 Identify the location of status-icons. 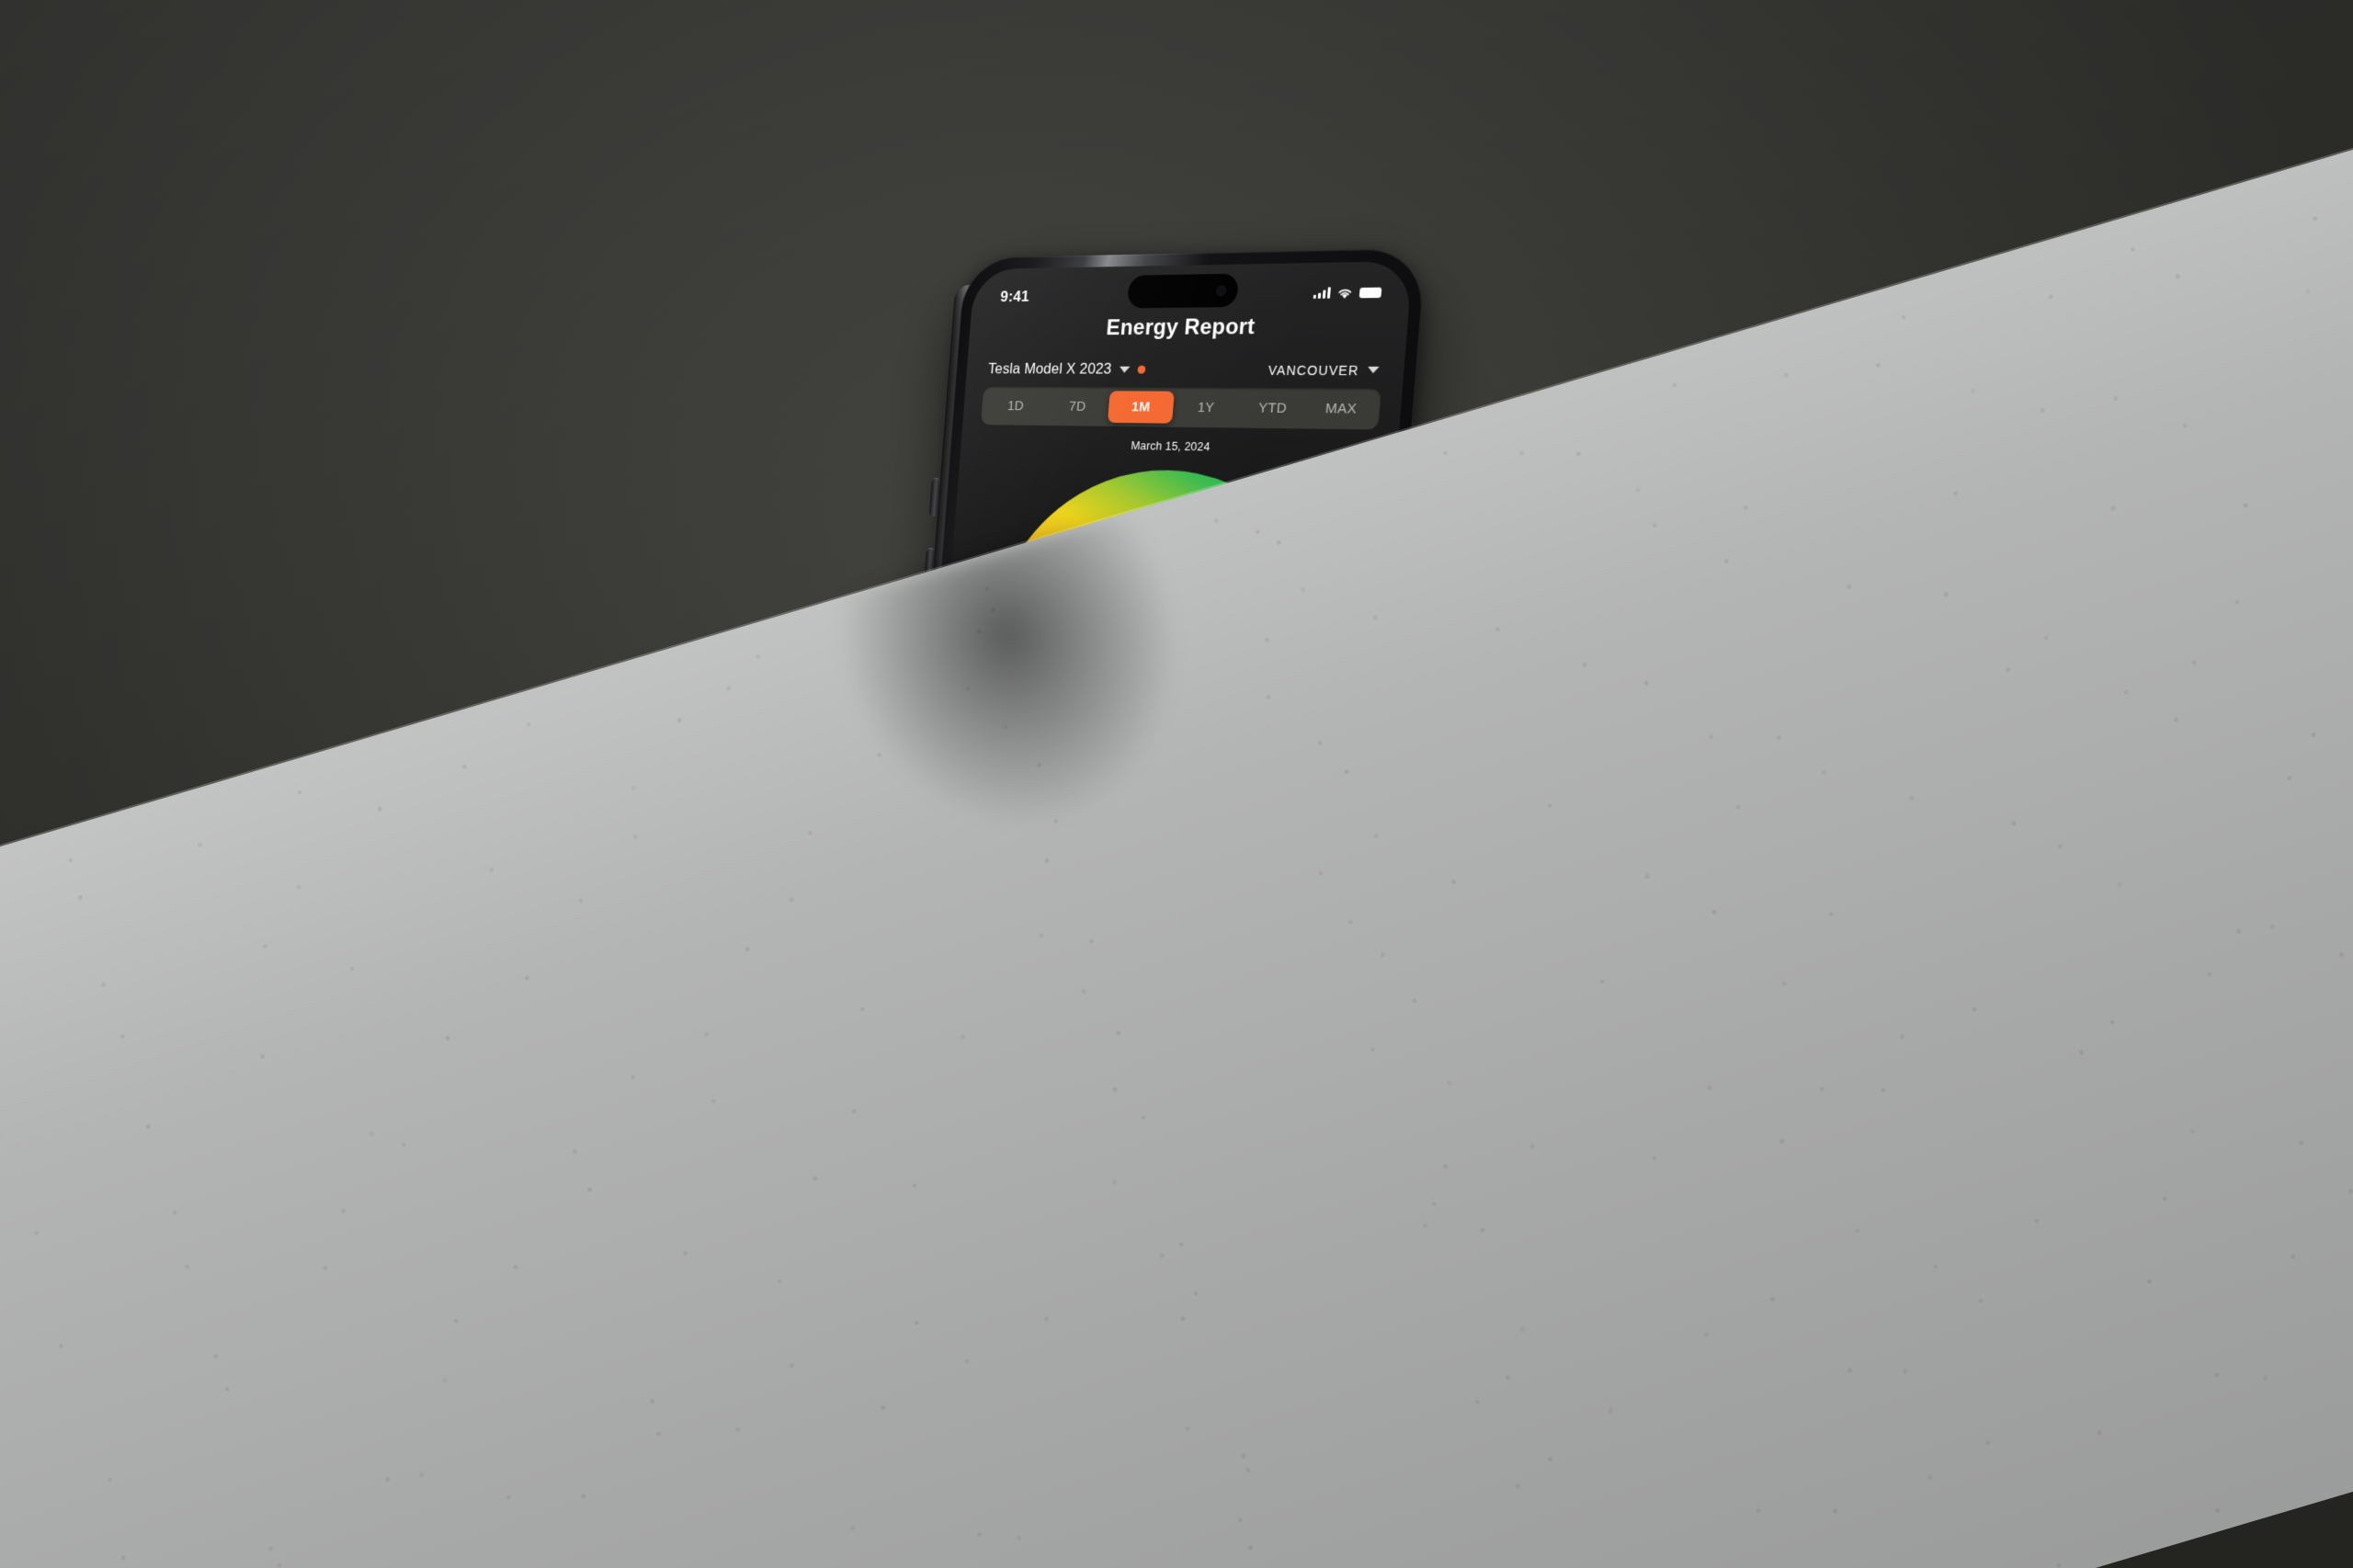
(1347, 292).